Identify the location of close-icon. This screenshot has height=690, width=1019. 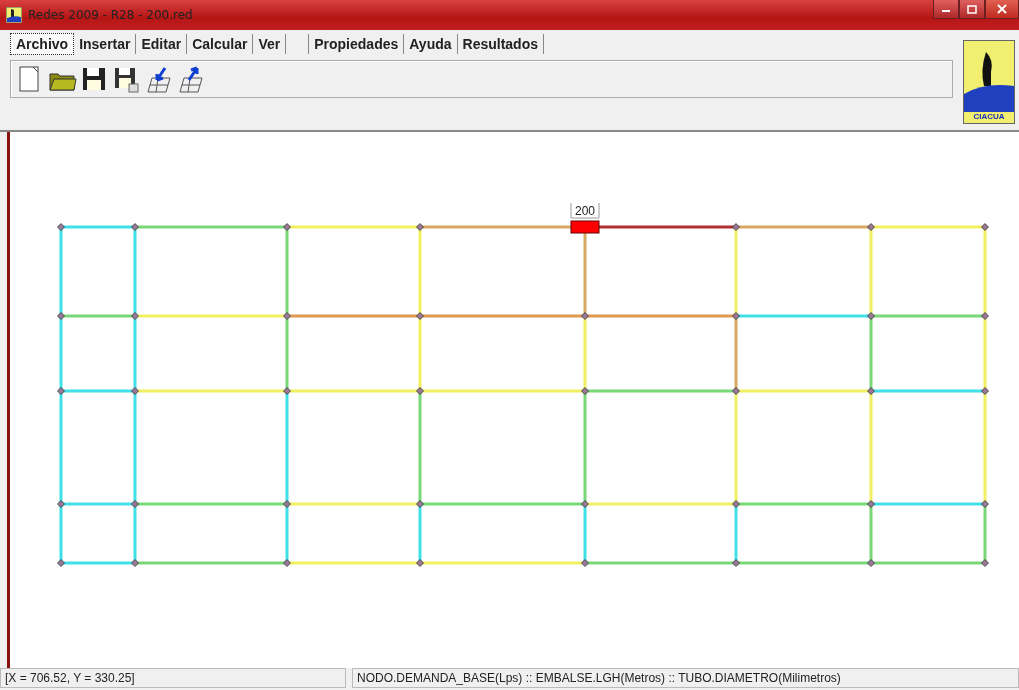
(1002, 9).